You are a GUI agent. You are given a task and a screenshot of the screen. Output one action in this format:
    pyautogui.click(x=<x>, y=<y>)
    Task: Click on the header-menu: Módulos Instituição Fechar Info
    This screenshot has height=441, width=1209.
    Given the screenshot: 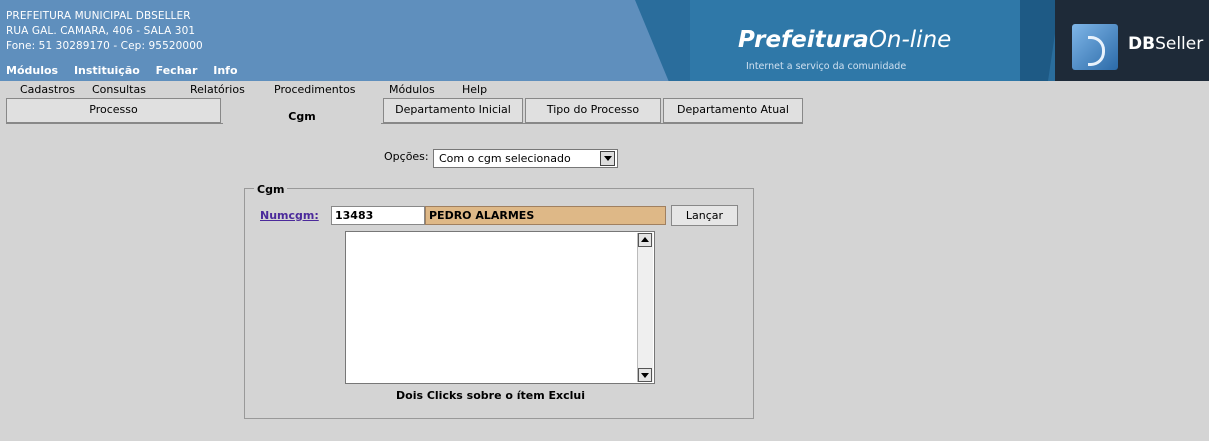 What is the action you would take?
    pyautogui.click(x=128, y=70)
    